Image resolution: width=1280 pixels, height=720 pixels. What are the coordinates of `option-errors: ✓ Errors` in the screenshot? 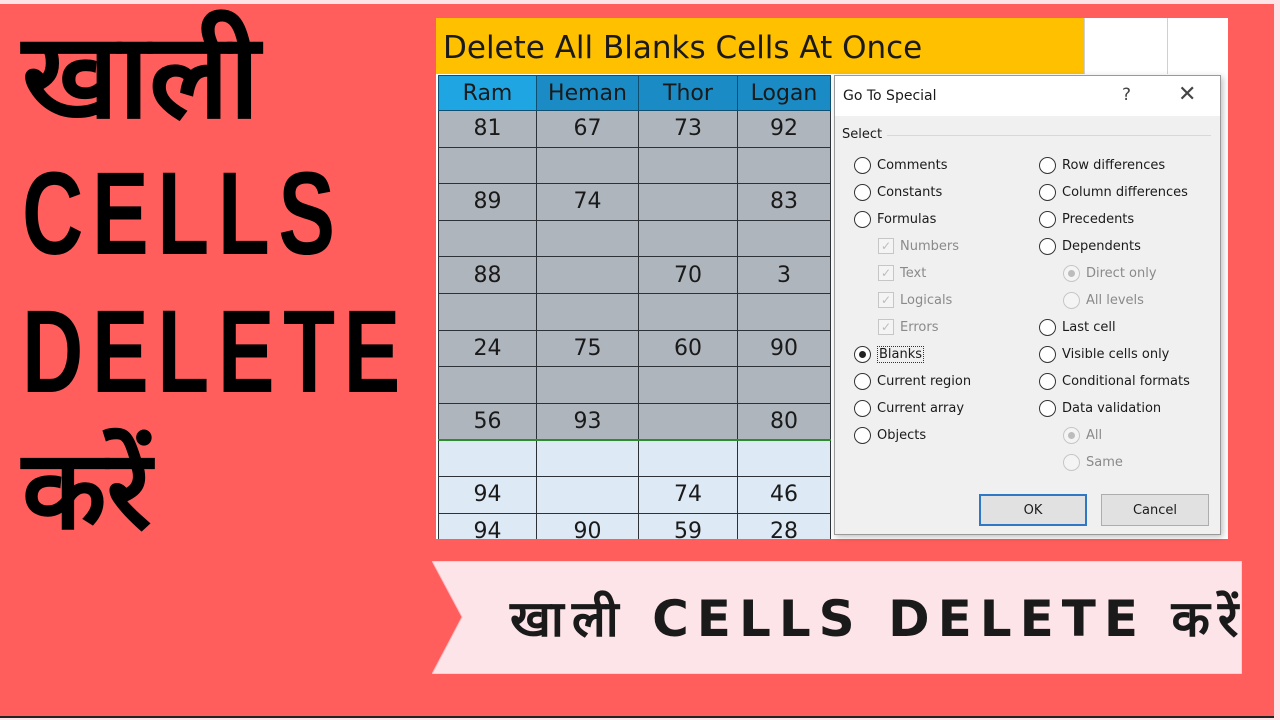 It's located at (908, 327).